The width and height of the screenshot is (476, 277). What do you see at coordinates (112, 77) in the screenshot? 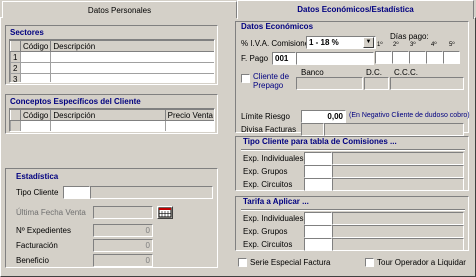
I see `table-row: 3` at bounding box center [112, 77].